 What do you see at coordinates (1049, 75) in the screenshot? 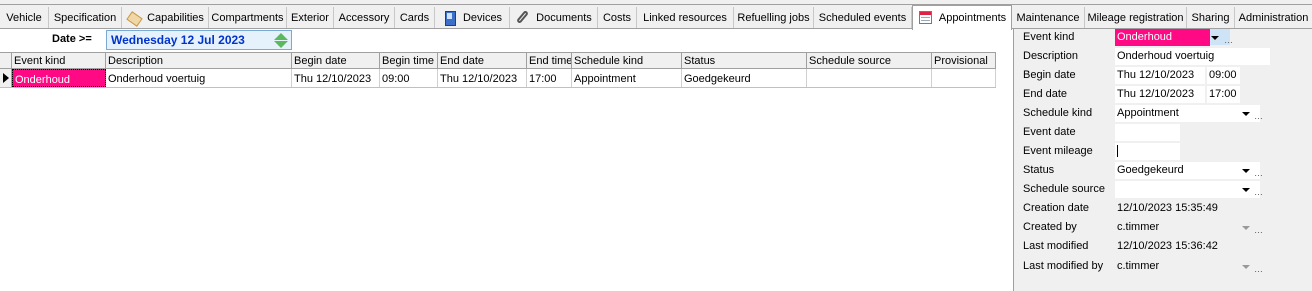
I see `begin-date-label: Begin date` at bounding box center [1049, 75].